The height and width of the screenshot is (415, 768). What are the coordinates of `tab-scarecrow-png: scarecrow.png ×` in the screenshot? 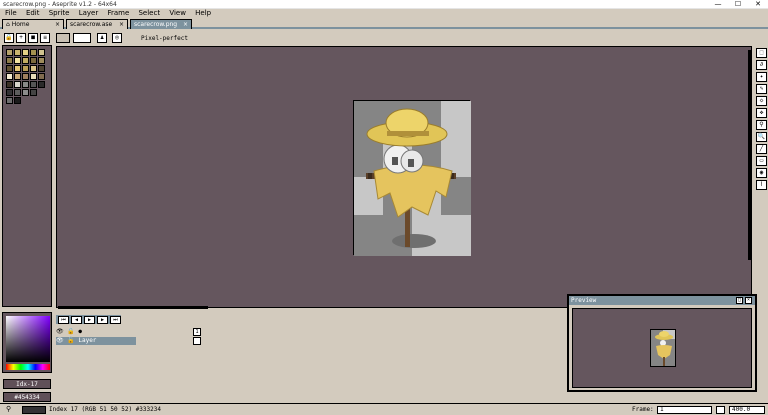 It's located at (161, 24).